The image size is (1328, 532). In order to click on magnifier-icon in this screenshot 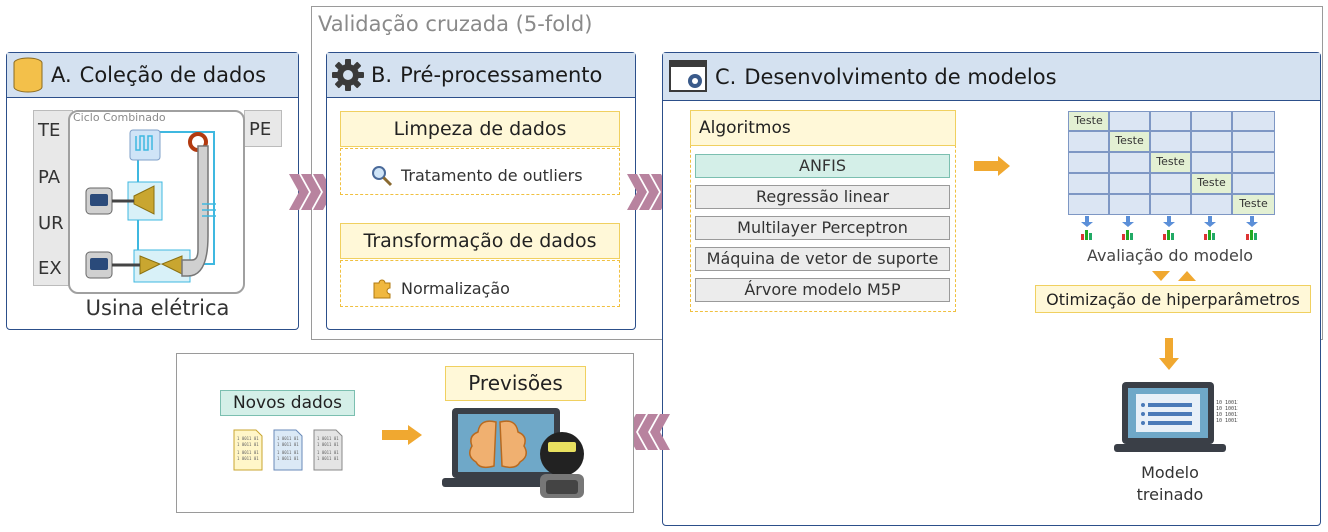, I will do `click(382, 176)`.